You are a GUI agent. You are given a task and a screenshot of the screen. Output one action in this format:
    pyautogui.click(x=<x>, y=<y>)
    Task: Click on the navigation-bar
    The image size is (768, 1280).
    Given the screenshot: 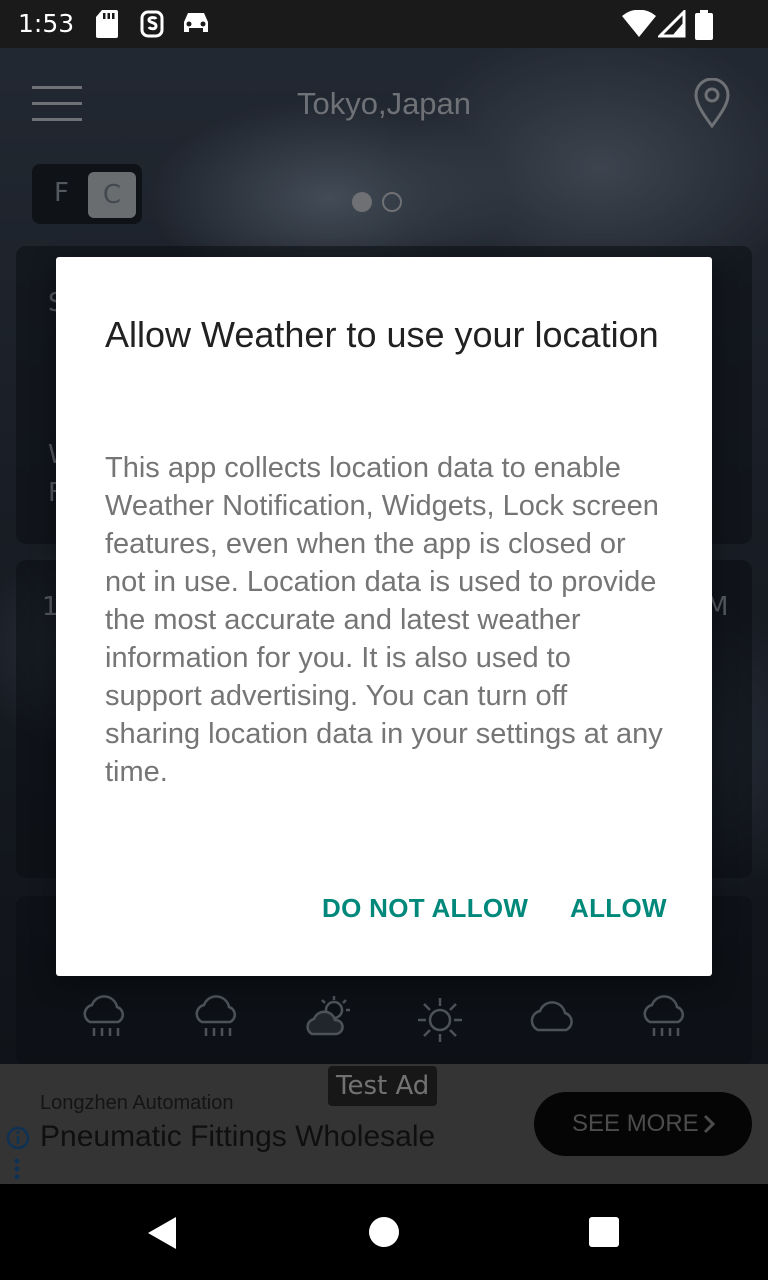 What is the action you would take?
    pyautogui.click(x=384, y=1232)
    